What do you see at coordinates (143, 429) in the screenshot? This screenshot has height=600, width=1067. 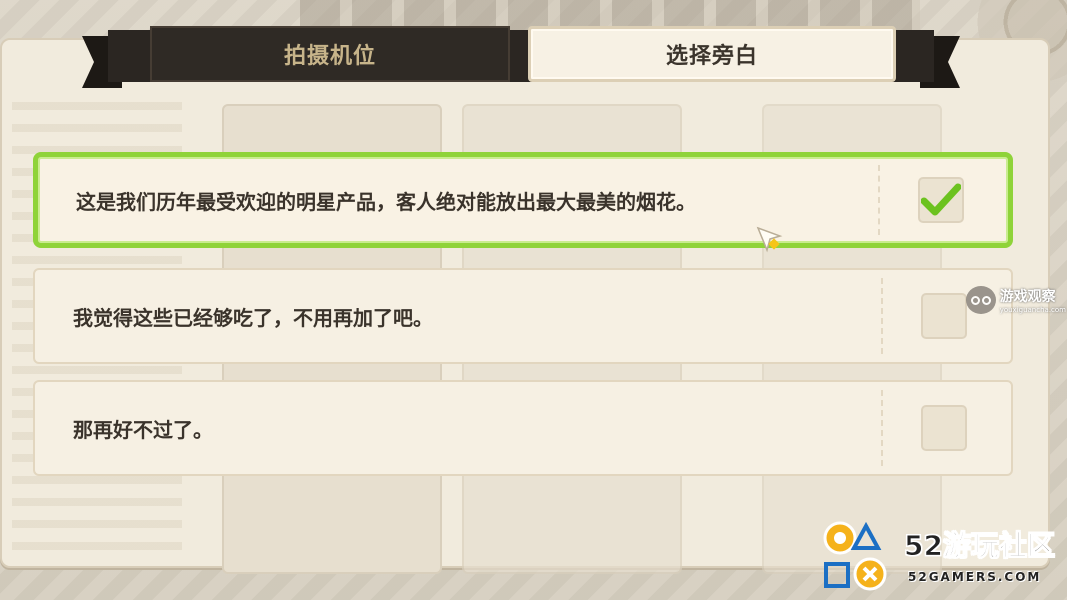 I see `narration-option-text: 那再好不过了。` at bounding box center [143, 429].